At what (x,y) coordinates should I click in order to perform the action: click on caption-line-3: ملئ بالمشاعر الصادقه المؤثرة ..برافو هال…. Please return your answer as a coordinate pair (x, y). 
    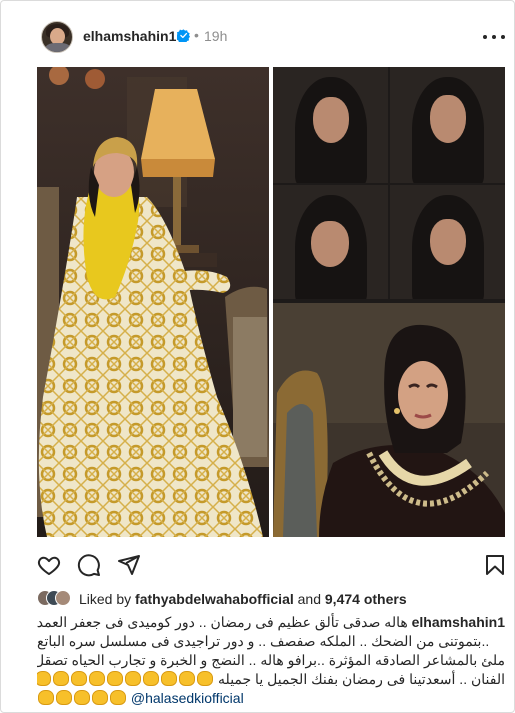
    Looking at the image, I should click on (271, 660).